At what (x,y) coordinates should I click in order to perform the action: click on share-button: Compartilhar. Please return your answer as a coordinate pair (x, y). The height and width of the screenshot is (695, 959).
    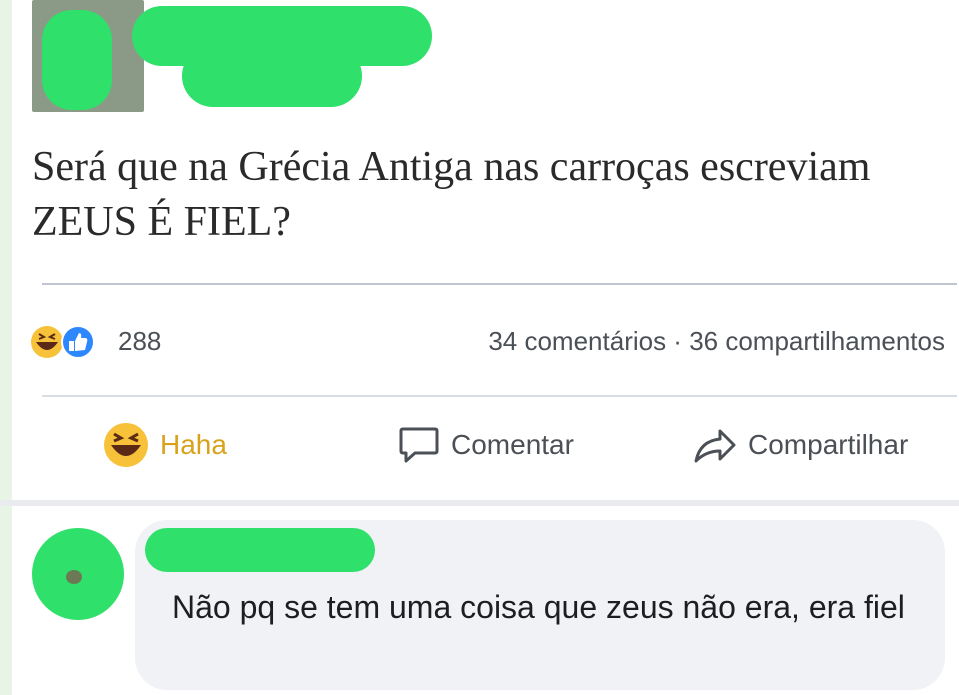
    Looking at the image, I should click on (800, 445).